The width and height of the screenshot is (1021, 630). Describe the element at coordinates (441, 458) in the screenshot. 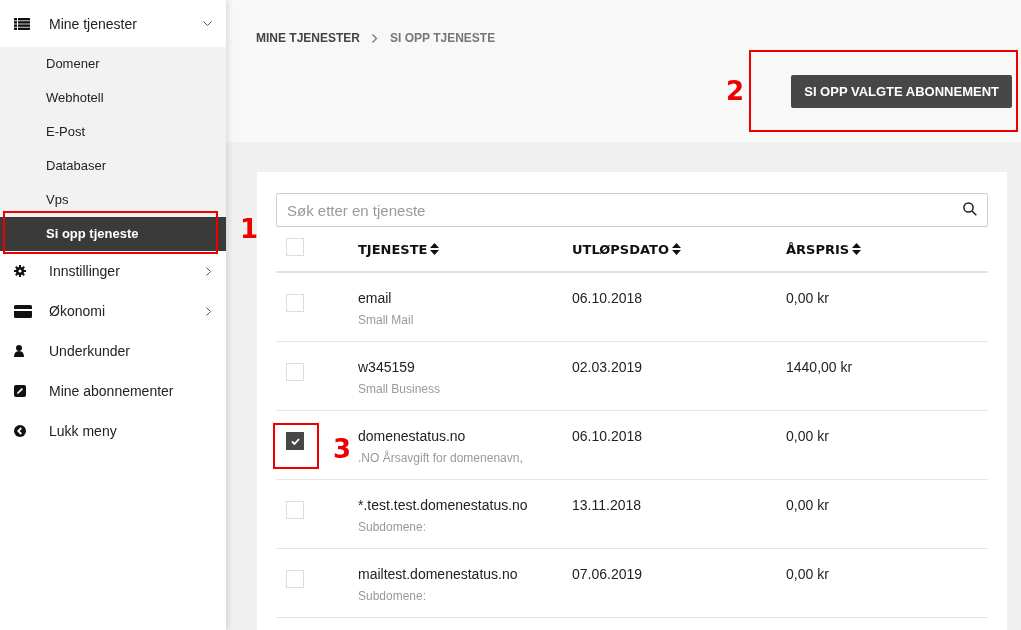

I see `service-description: .NO Årsavgift for domenenavn,` at that location.